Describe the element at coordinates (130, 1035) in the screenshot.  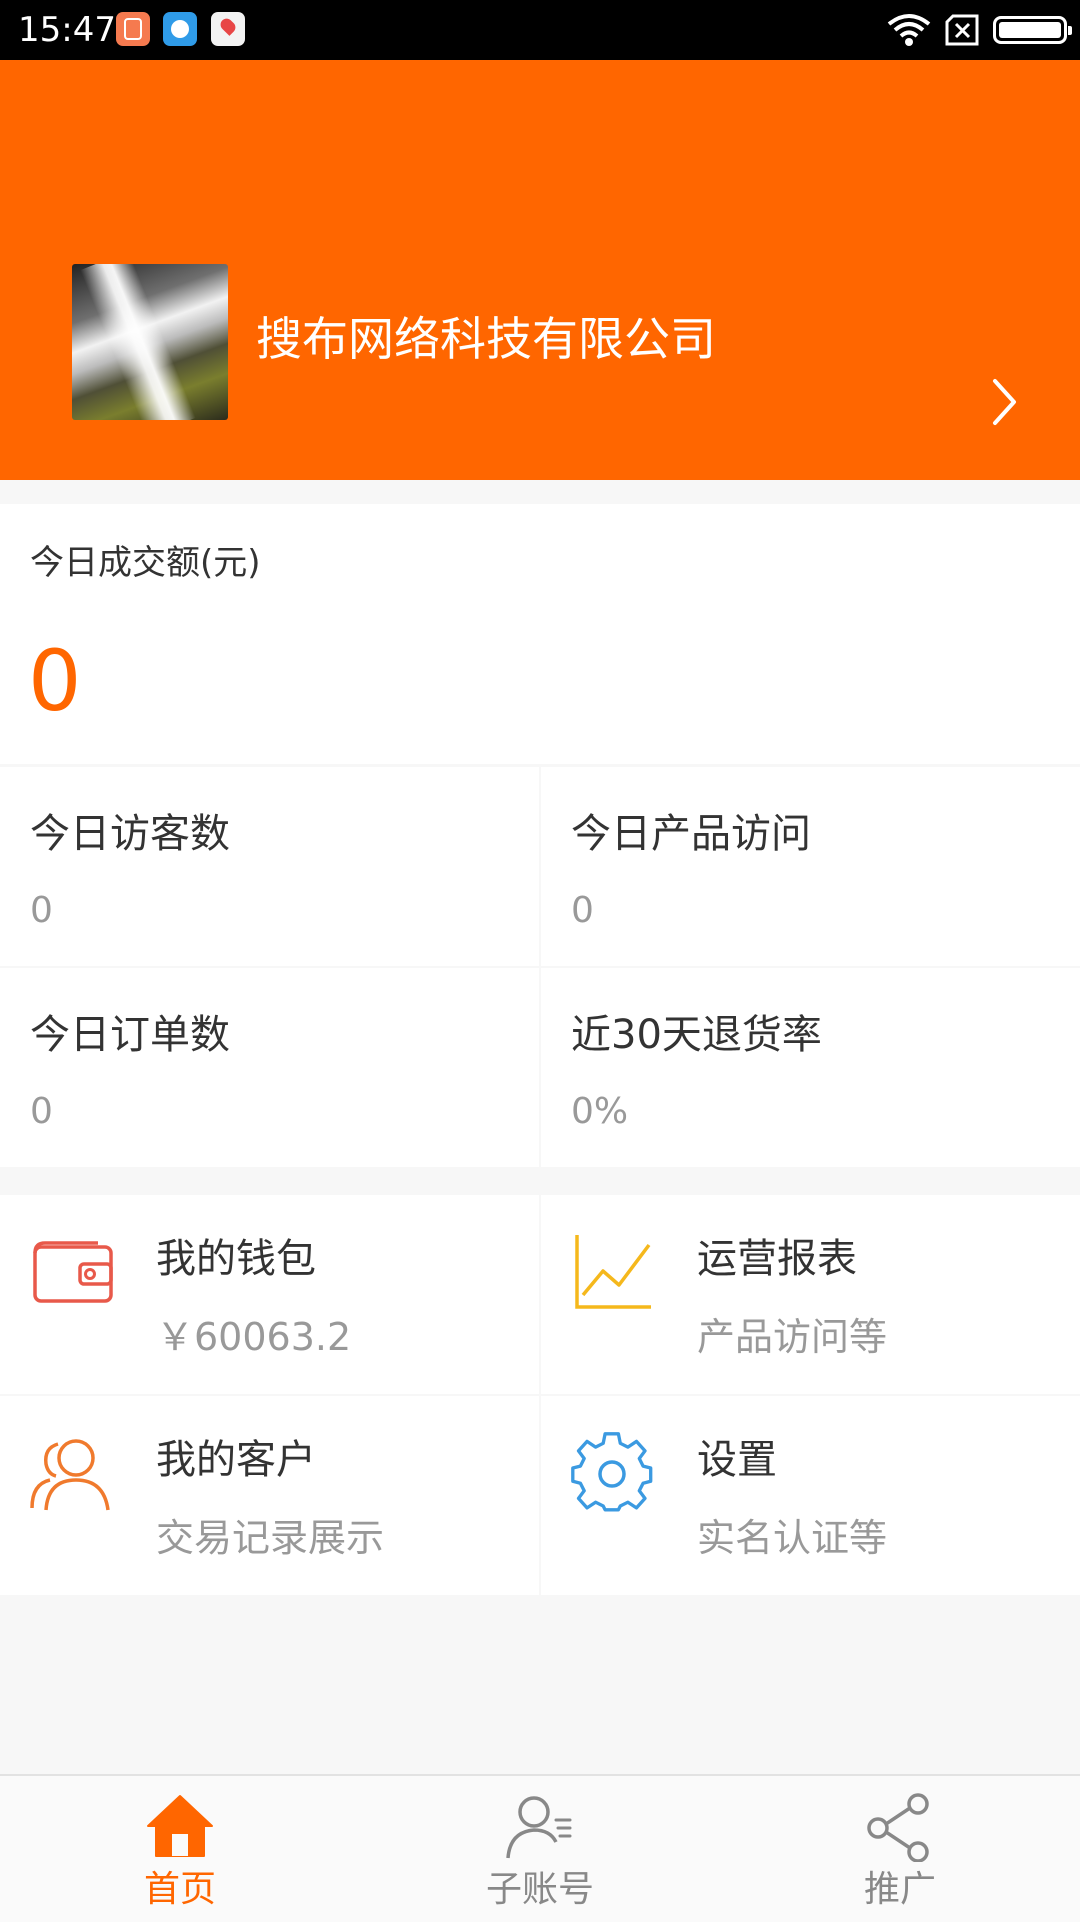
I see `stat-title: 今日订单数` at that location.